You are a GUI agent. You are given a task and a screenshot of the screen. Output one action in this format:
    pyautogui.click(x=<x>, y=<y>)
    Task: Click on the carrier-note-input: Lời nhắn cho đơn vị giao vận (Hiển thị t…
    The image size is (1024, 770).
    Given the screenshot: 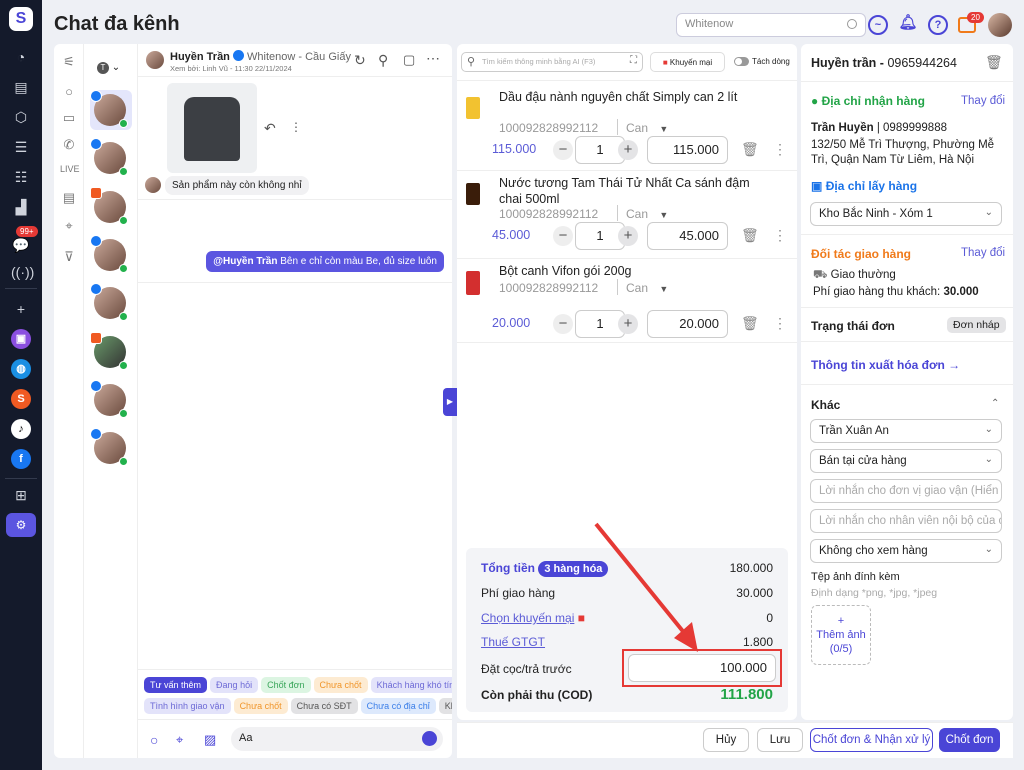 What is the action you would take?
    pyautogui.click(x=906, y=491)
    